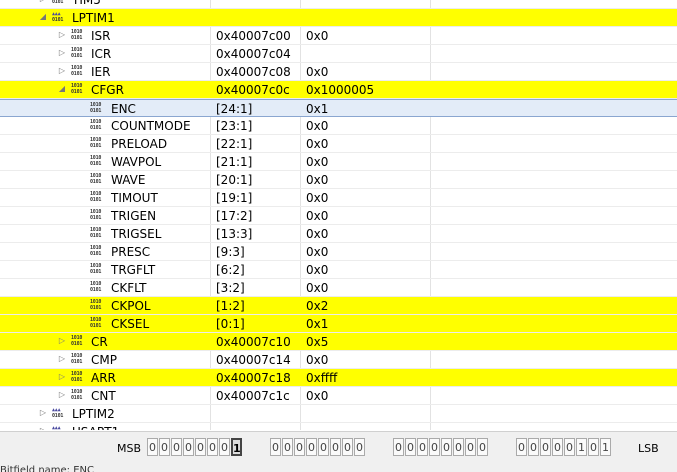 This screenshot has height=472, width=677. I want to click on bitfield-row: 1010 0101 PRELOAD [22:1] 0x0, so click(338, 144).